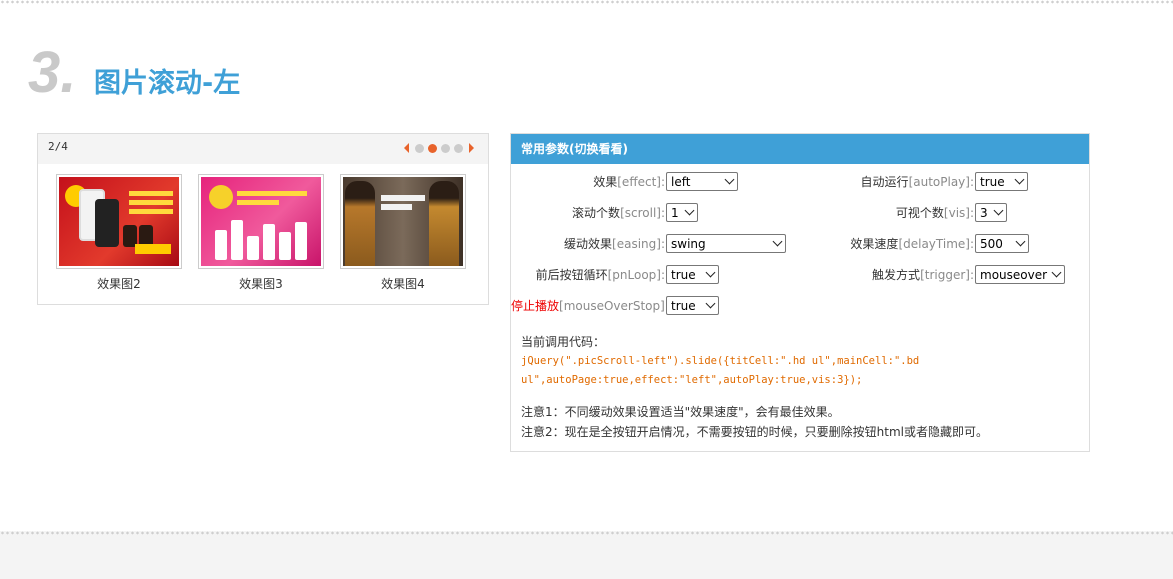 The width and height of the screenshot is (1173, 579). Describe the element at coordinates (167, 83) in the screenshot. I see `section-title: 图片滚动-左` at that location.